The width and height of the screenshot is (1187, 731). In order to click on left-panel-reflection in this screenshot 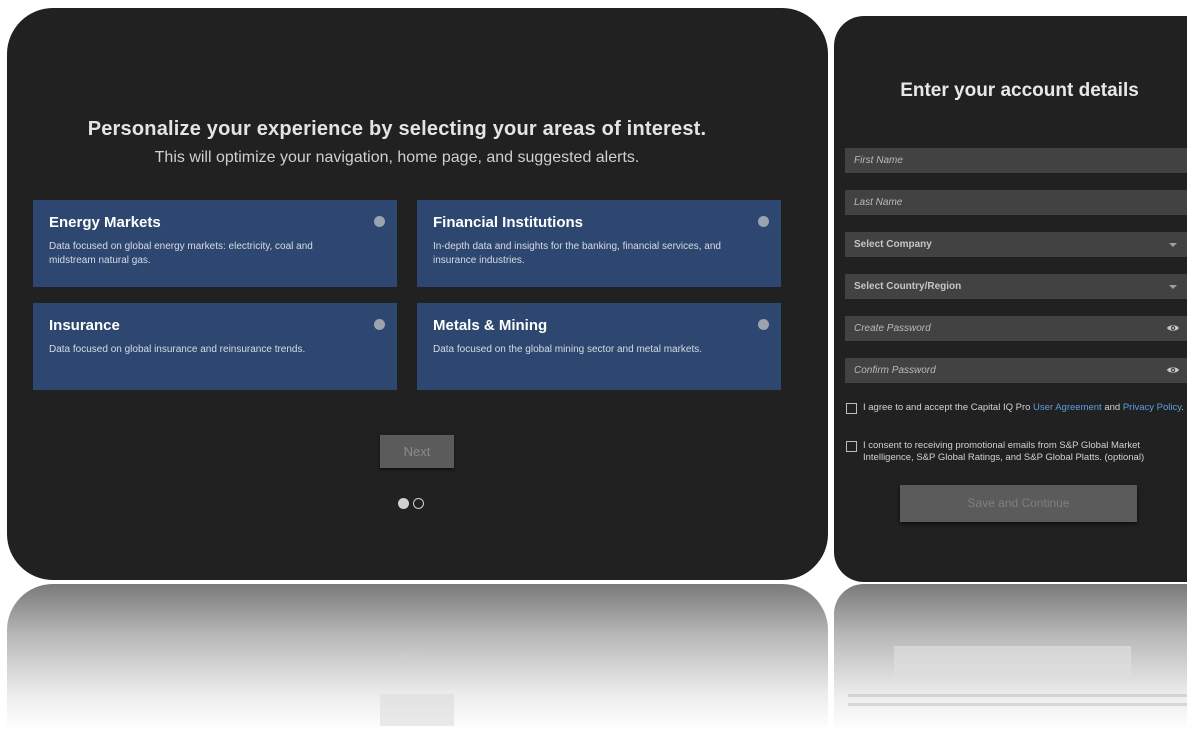, I will do `click(417, 657)`.